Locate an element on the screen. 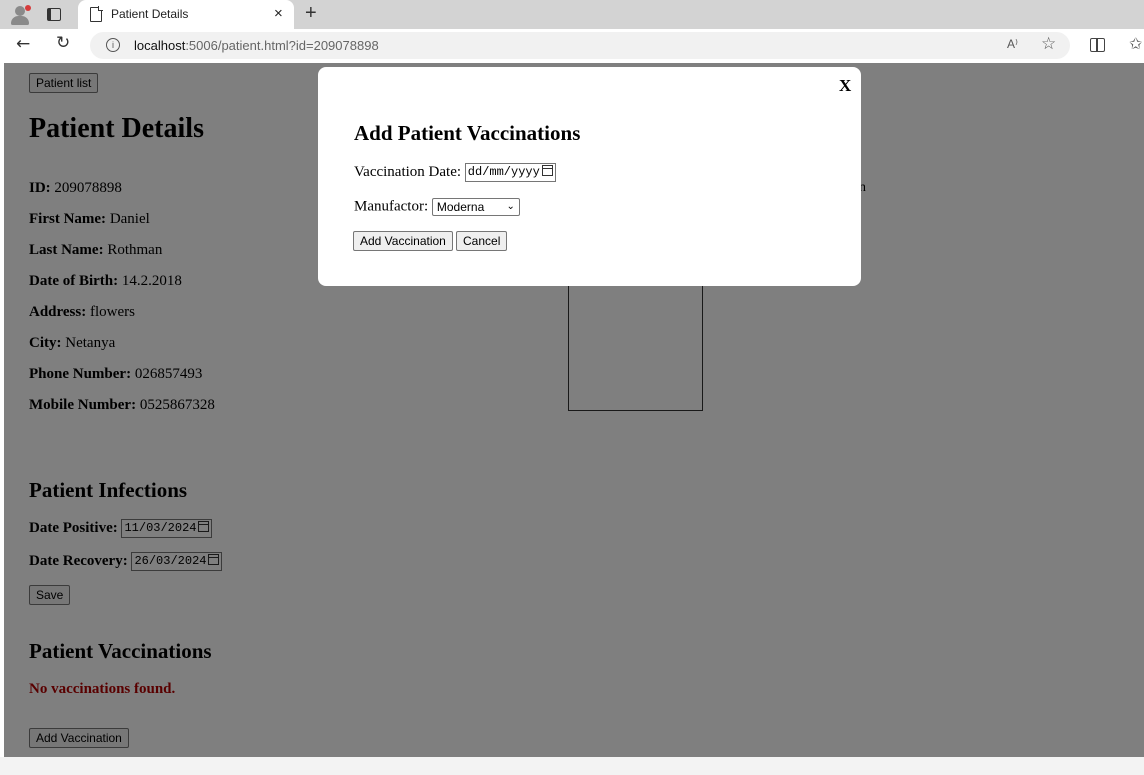 The width and height of the screenshot is (1144, 775). browser-tab: Patient Details × is located at coordinates (186, 14).